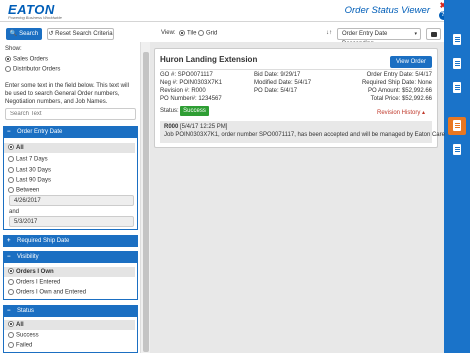 The height and width of the screenshot is (353, 470). Describe the element at coordinates (401, 112) in the screenshot. I see `revision-history-toggle: Revision History ▴` at that location.